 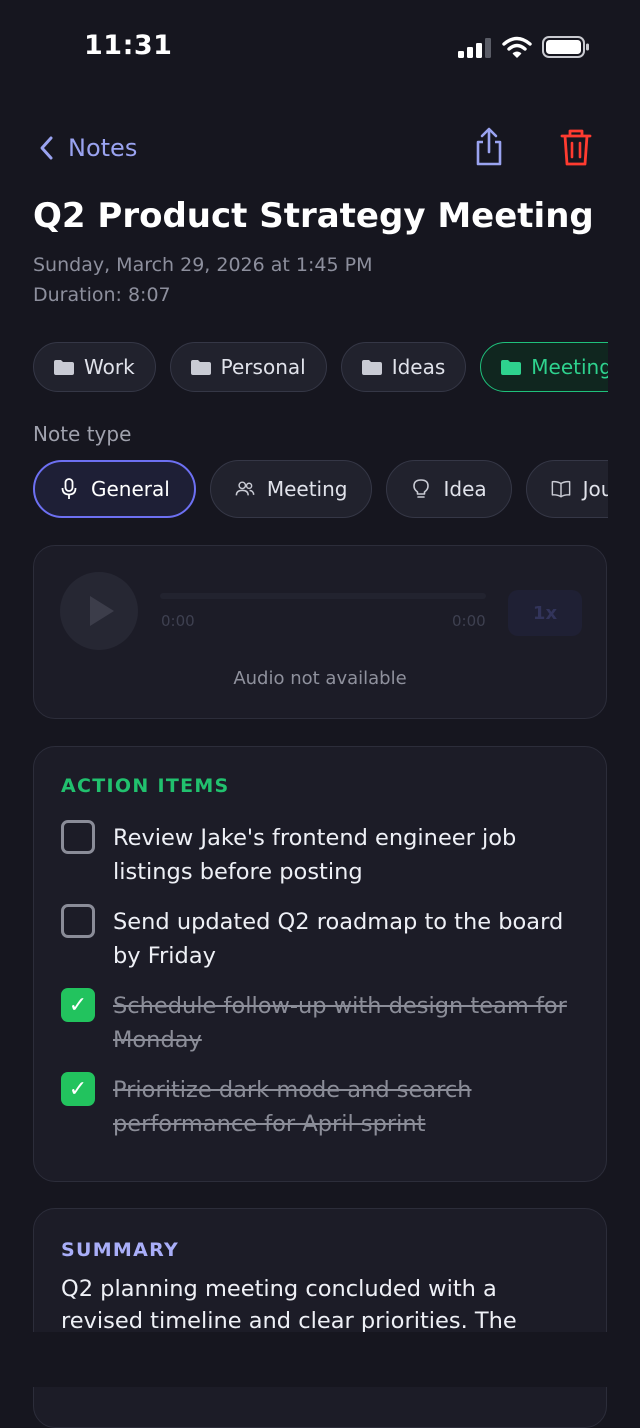 What do you see at coordinates (178, 621) in the screenshot?
I see `audio-current-time: 0:00` at bounding box center [178, 621].